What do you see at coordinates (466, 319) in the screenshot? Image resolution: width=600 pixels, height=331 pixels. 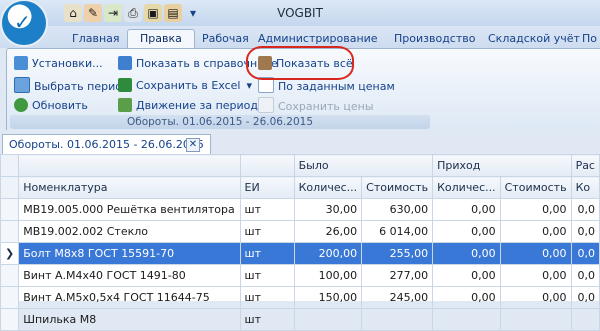 I see `cell-income-qty` at bounding box center [466, 319].